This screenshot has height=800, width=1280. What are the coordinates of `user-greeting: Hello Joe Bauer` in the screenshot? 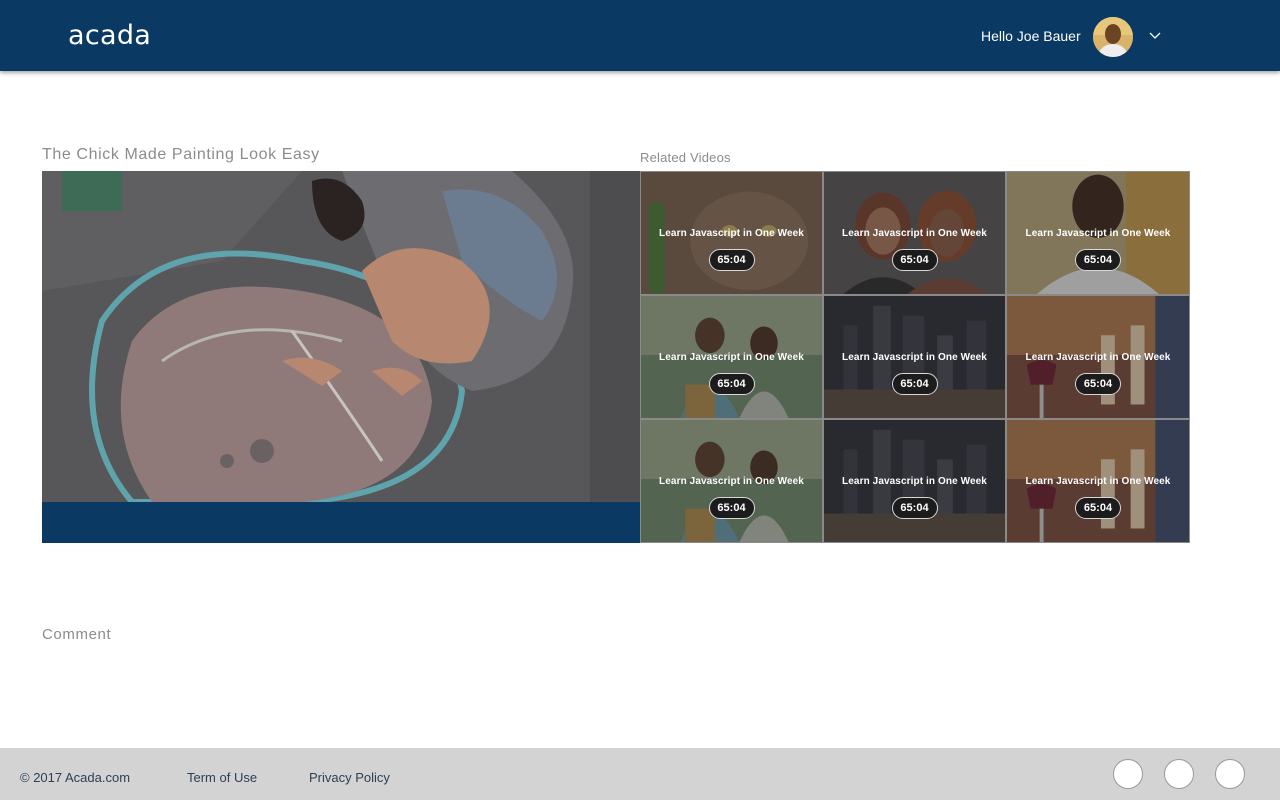 It's located at (1031, 36).